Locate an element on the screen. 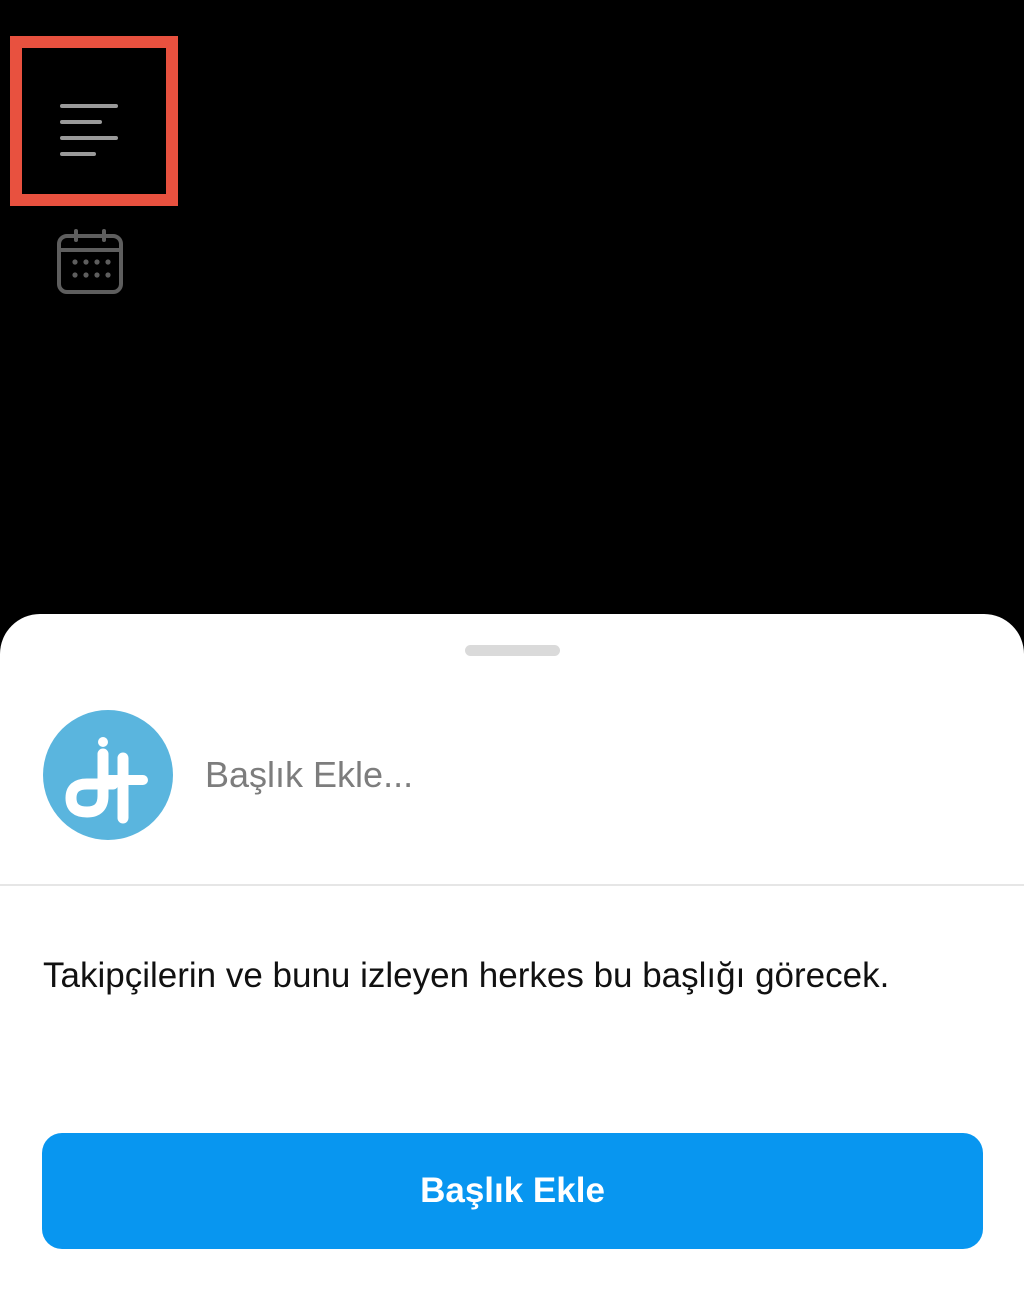 This screenshot has width=1024, height=1308. sheet-grabber-handle is located at coordinates (512, 650).